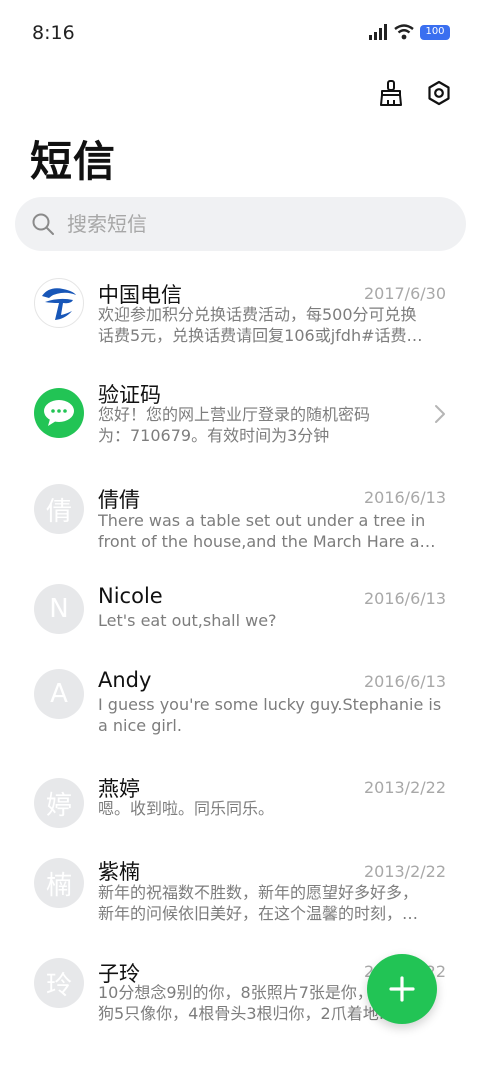 The height and width of the screenshot is (1067, 480). Describe the element at coordinates (59, 803) in the screenshot. I see `avatar: 婷` at that location.